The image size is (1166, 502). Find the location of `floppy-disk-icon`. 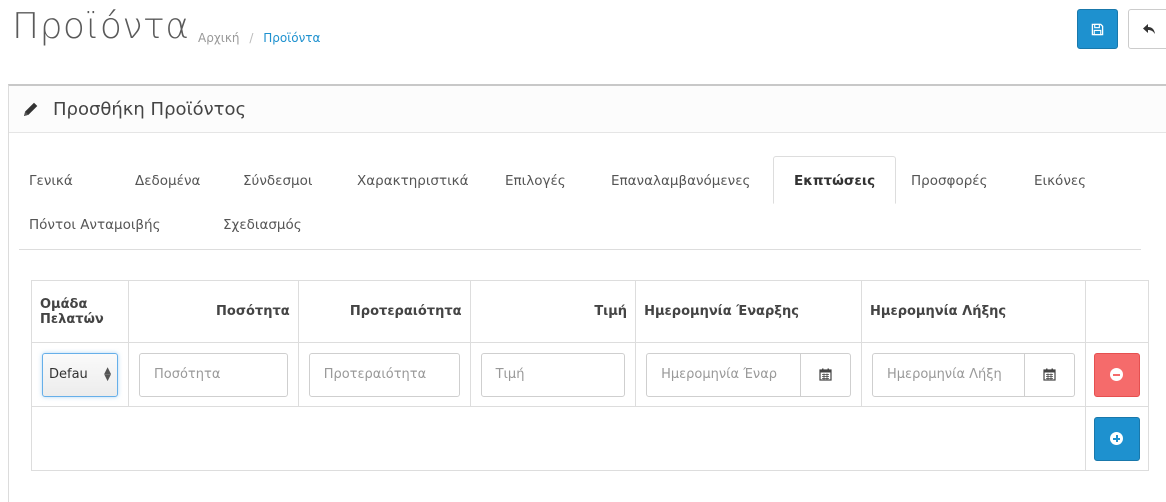

floppy-disk-icon is located at coordinates (1097, 29).